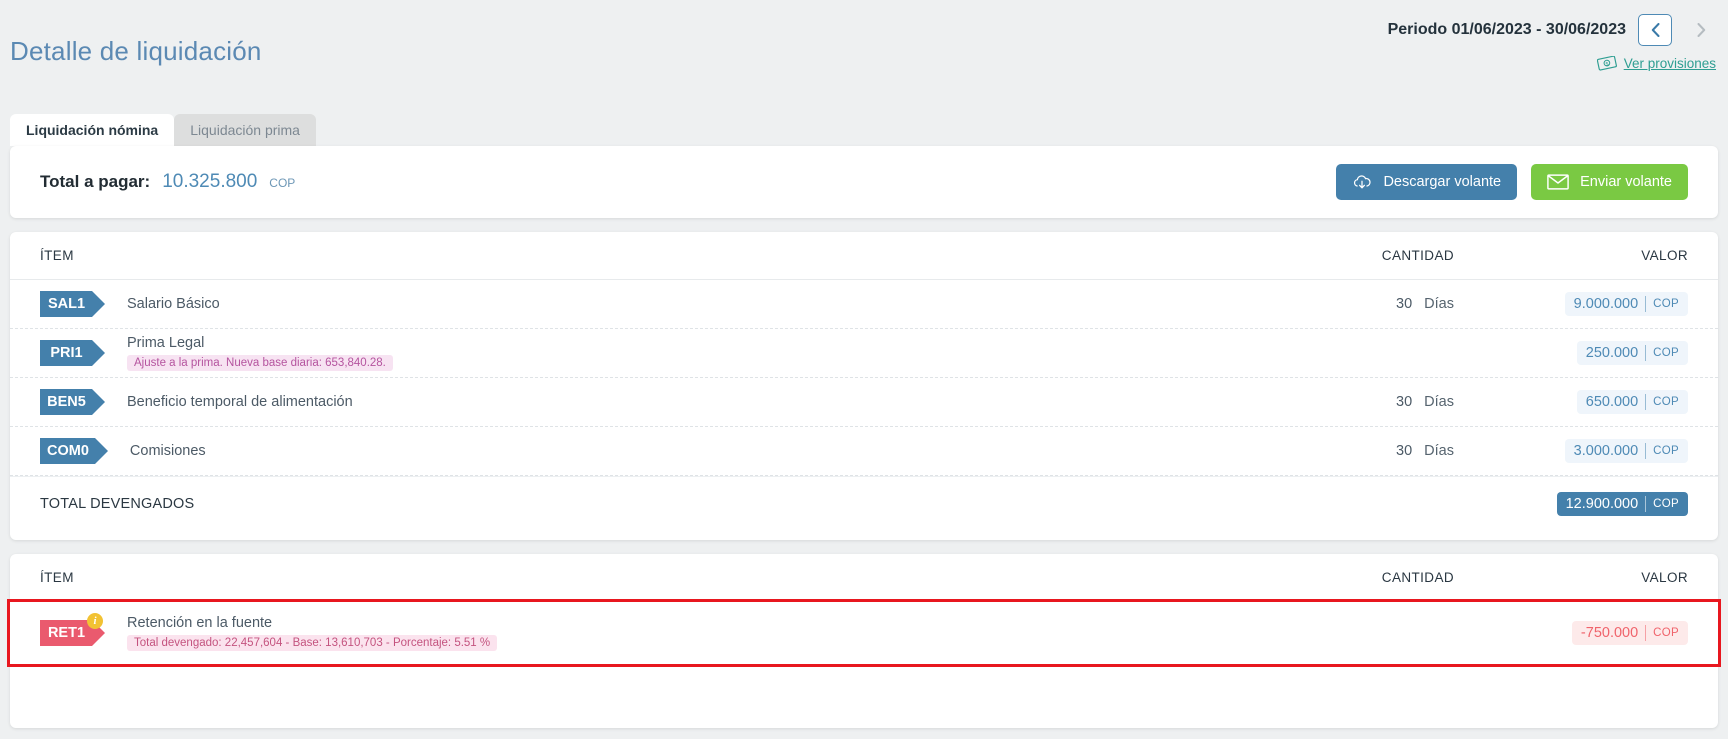 The image size is (1728, 739). I want to click on period-label: Periodo 01/06/2023 - 30/06/2023, so click(1506, 29).